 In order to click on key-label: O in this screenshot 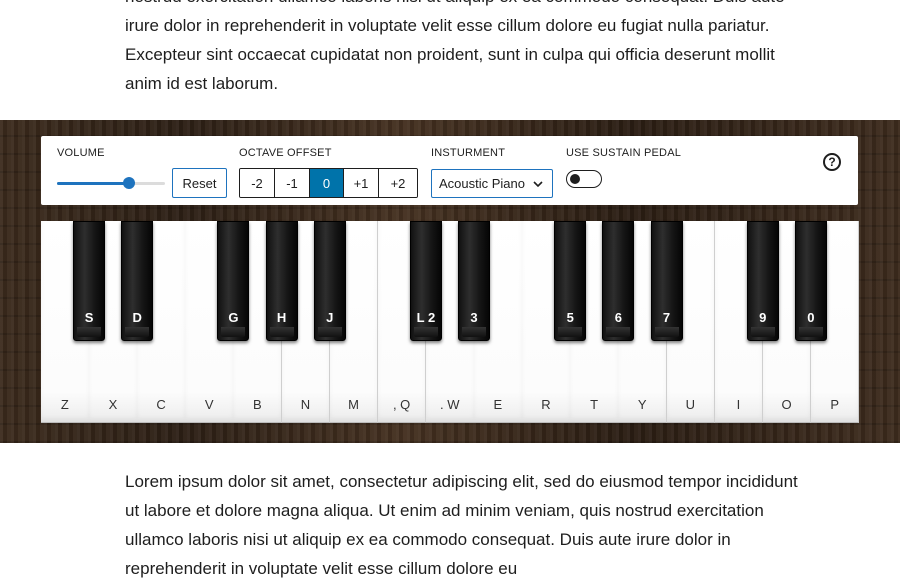, I will do `click(786, 404)`.